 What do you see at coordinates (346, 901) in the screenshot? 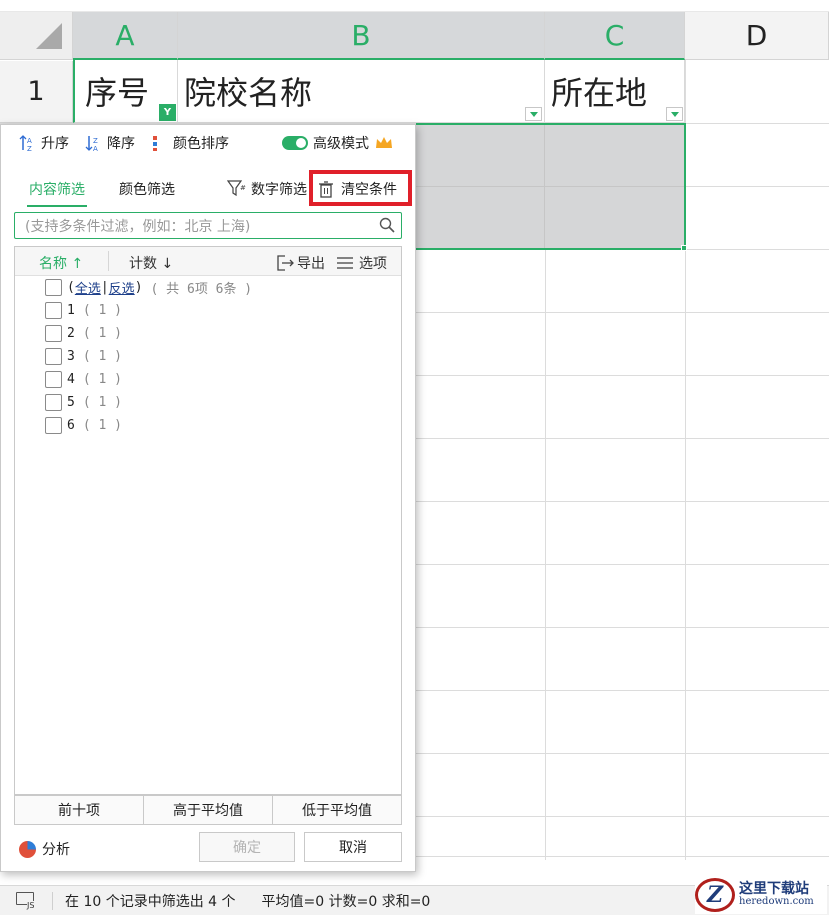
I see `selection-stats: 平均值=0 计数=0 求和=0` at bounding box center [346, 901].